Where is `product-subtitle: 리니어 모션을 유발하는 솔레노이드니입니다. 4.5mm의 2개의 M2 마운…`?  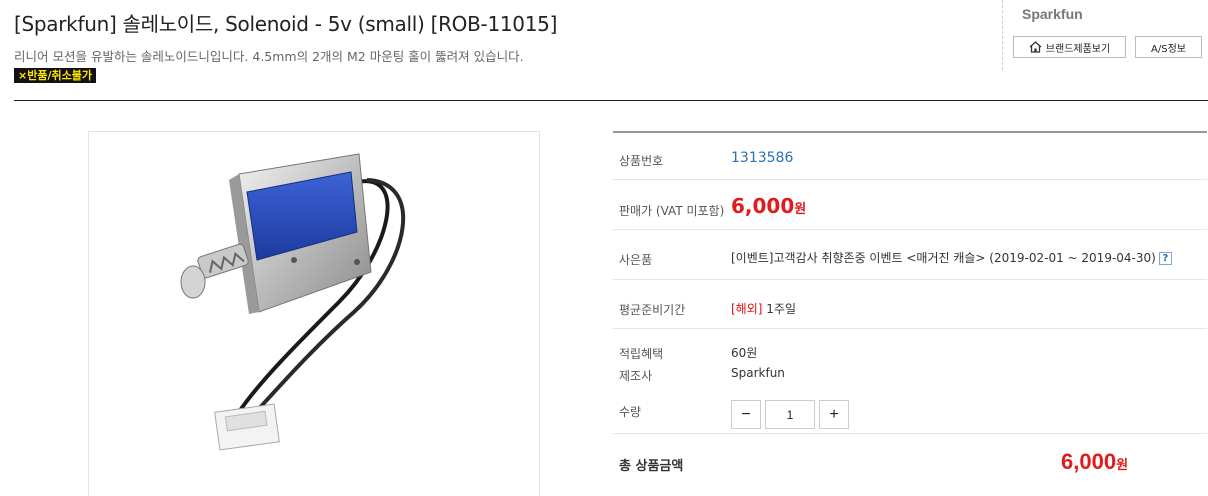
product-subtitle: 리니어 모션을 유발하는 솔레노이드니입니다. 4.5mm의 2개의 M2 마운… is located at coordinates (269, 56).